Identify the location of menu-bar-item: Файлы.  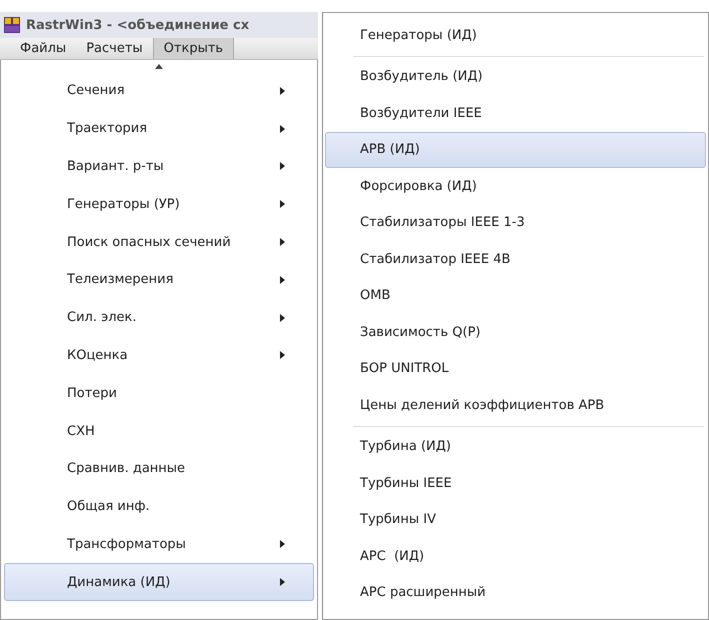
(43, 48).